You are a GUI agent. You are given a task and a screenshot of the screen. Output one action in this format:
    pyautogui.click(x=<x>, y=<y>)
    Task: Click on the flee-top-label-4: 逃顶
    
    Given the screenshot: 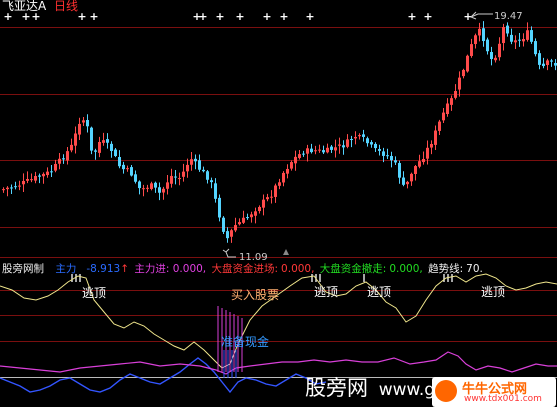 What is the action you would take?
    pyautogui.click(x=493, y=292)
    